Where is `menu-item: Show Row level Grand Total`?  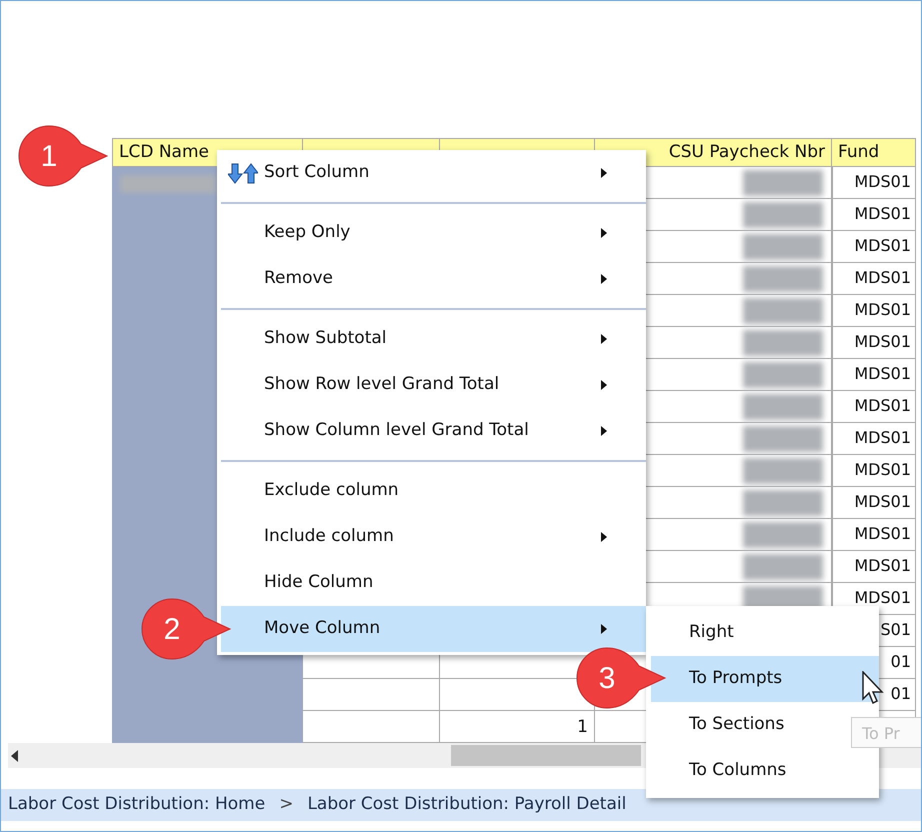
menu-item: Show Row level Grand Total is located at coordinates (433, 385).